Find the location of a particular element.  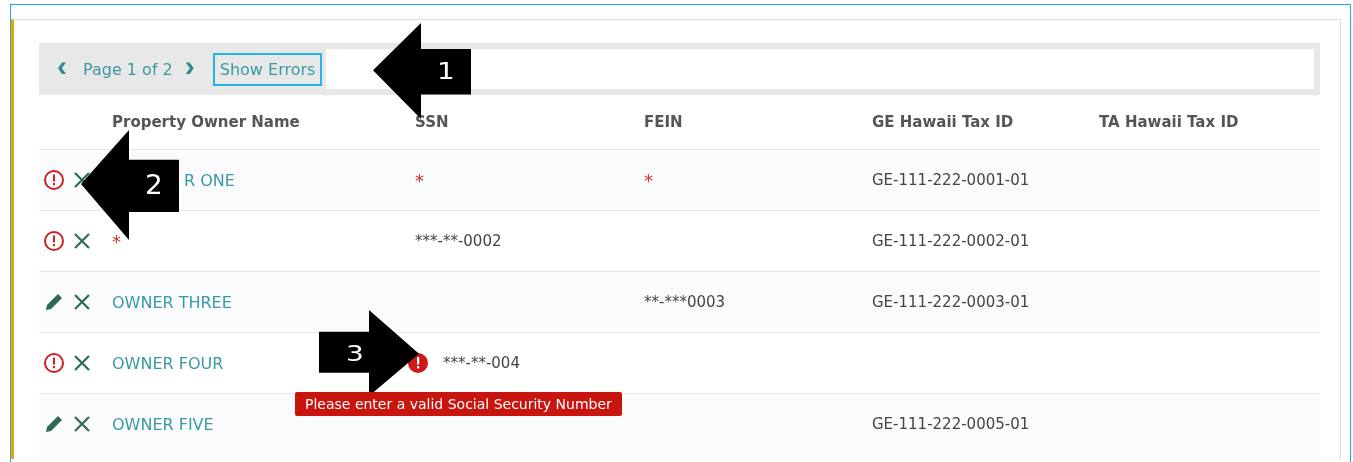

table-cell: GE-111-222-0003-01 is located at coordinates (951, 302).